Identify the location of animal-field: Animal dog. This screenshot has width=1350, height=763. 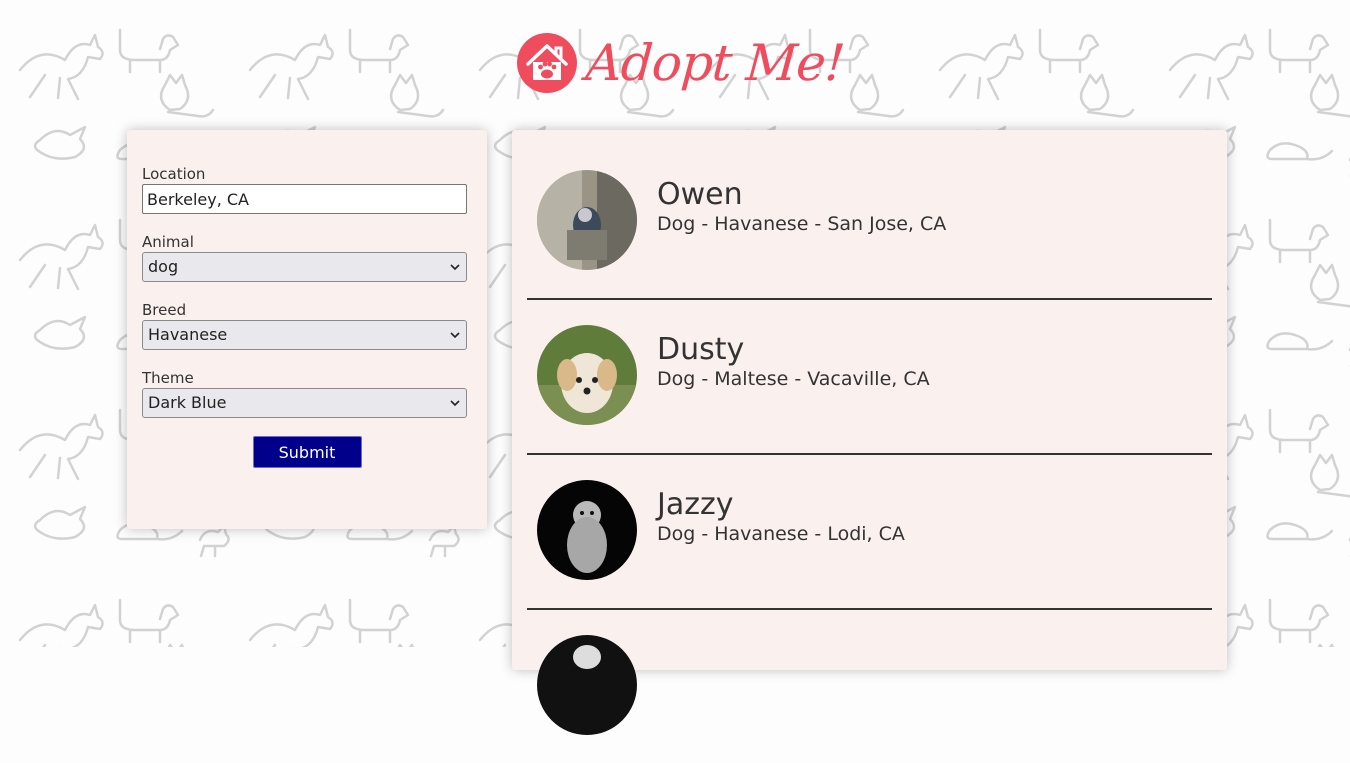
(307, 257).